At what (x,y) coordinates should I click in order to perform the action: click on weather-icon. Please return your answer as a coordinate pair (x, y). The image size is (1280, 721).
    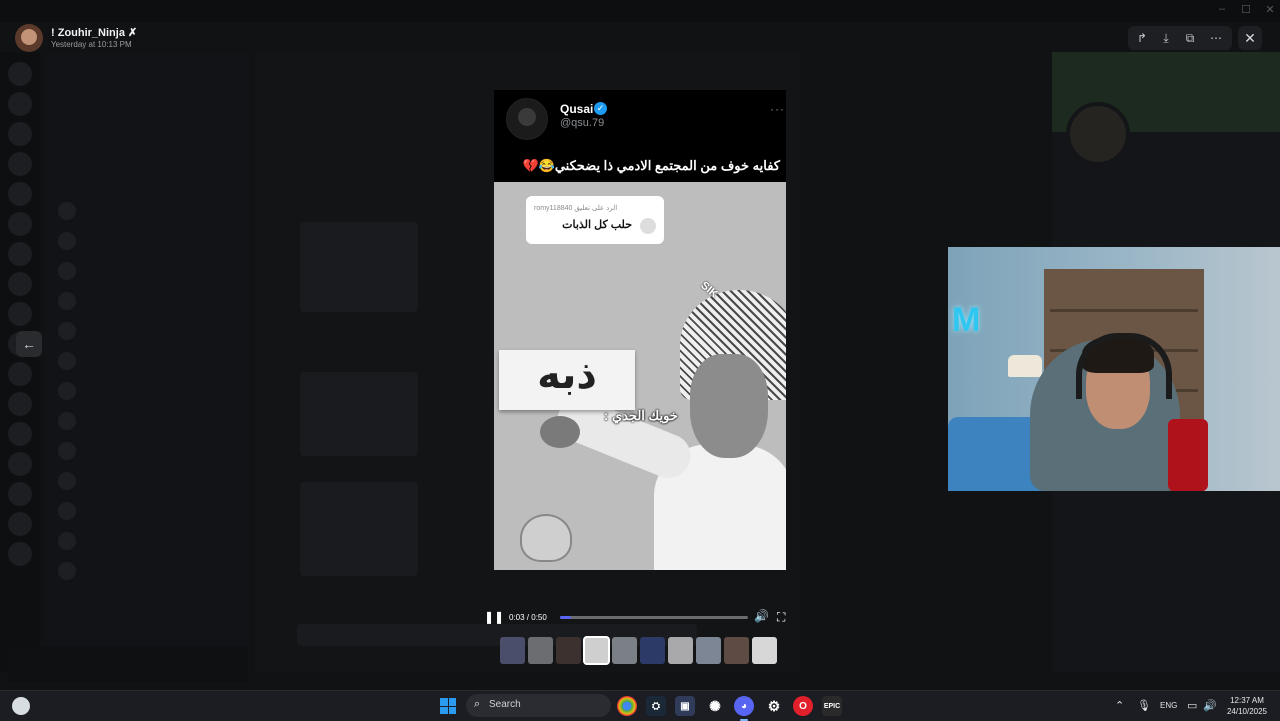
    Looking at the image, I should click on (21, 706).